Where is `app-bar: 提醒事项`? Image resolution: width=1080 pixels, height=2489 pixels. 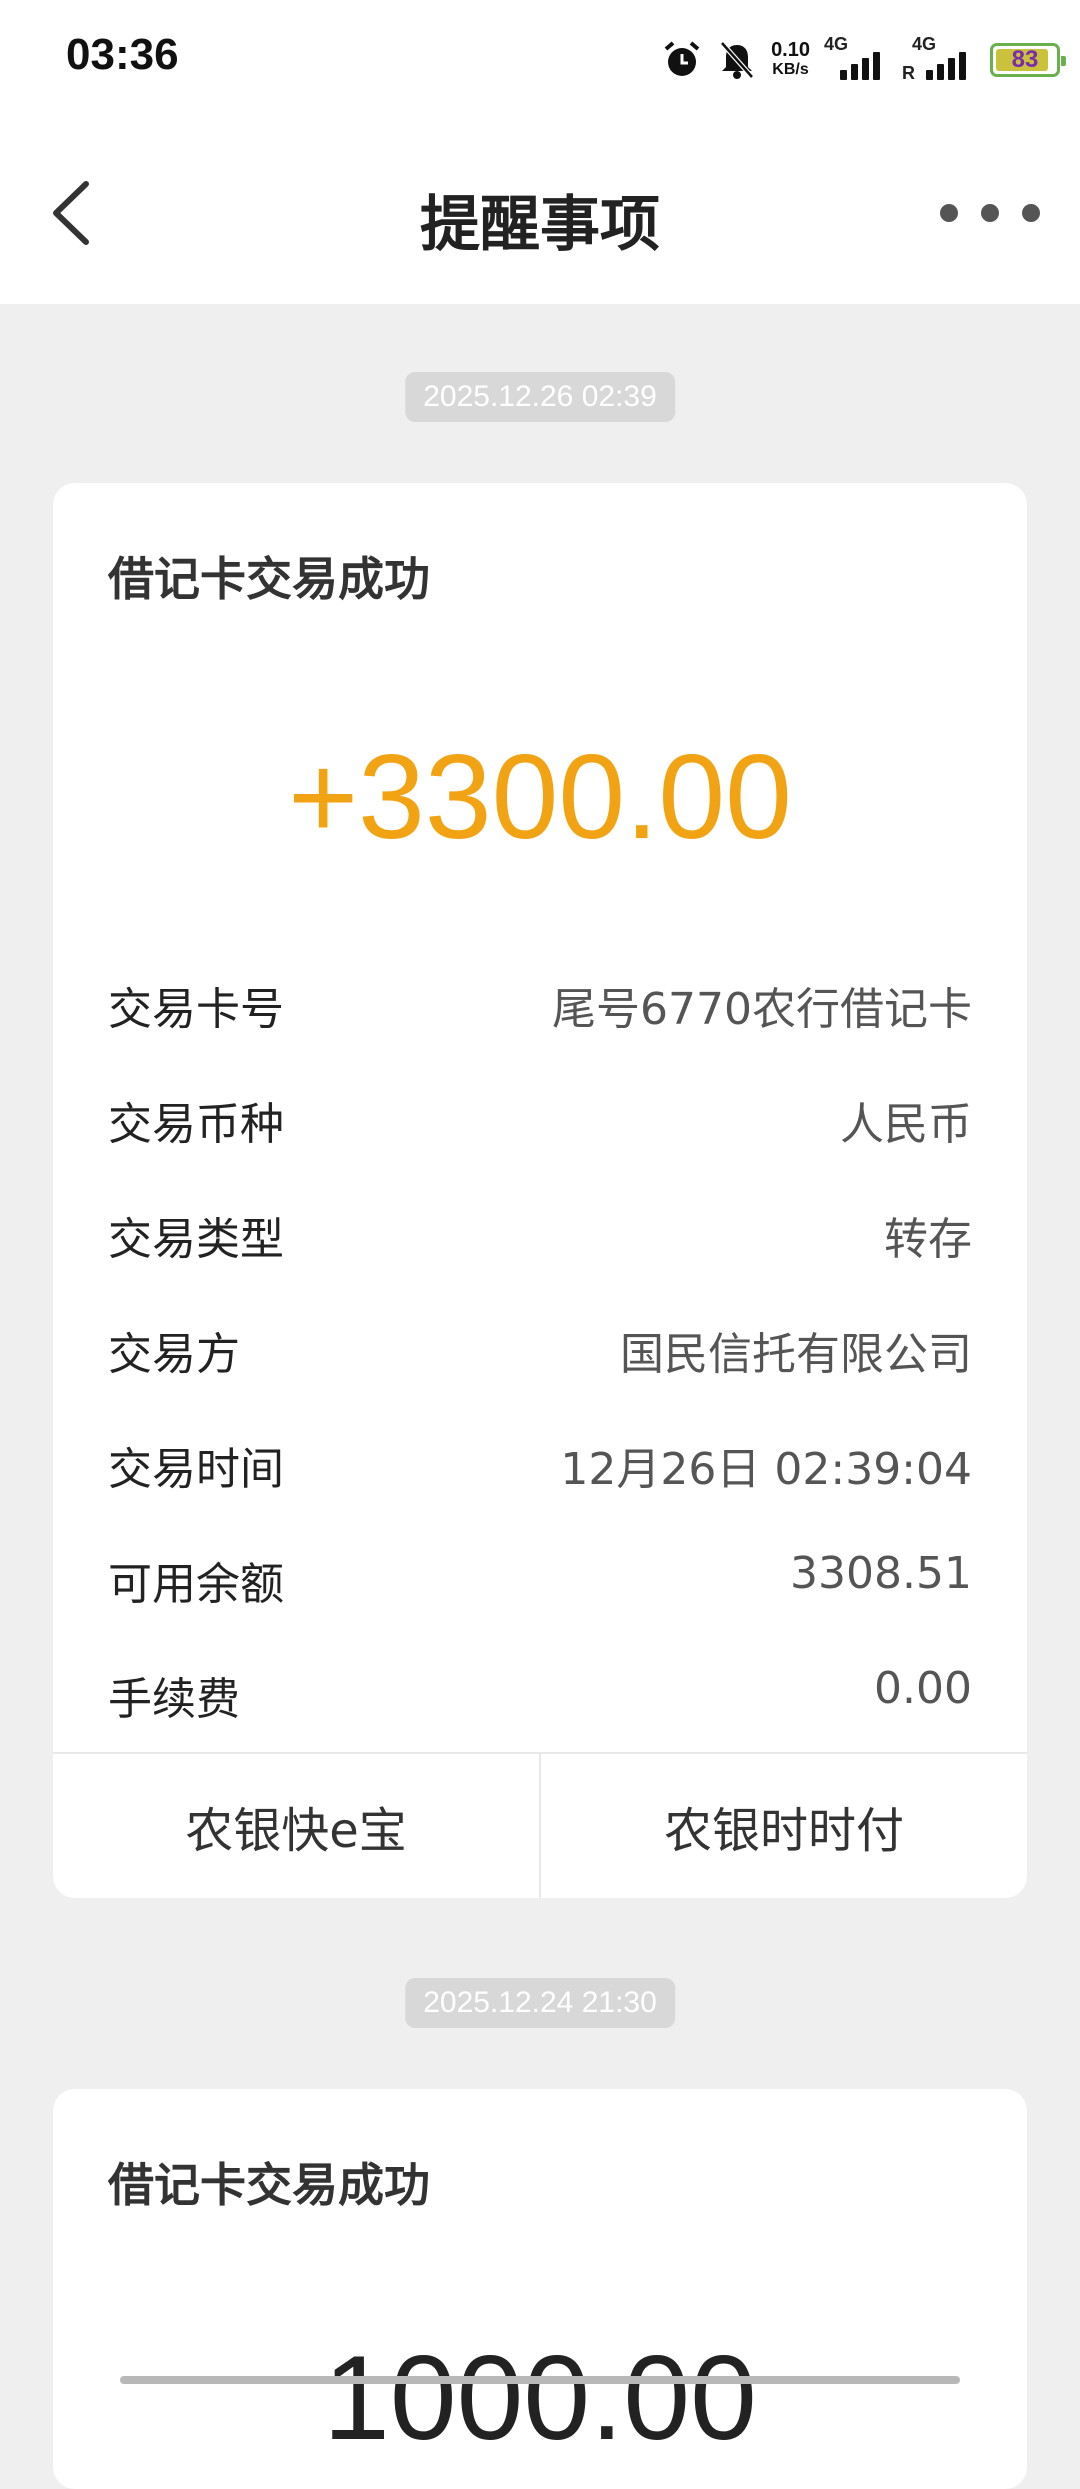
app-bar: 提醒事项 is located at coordinates (540, 211).